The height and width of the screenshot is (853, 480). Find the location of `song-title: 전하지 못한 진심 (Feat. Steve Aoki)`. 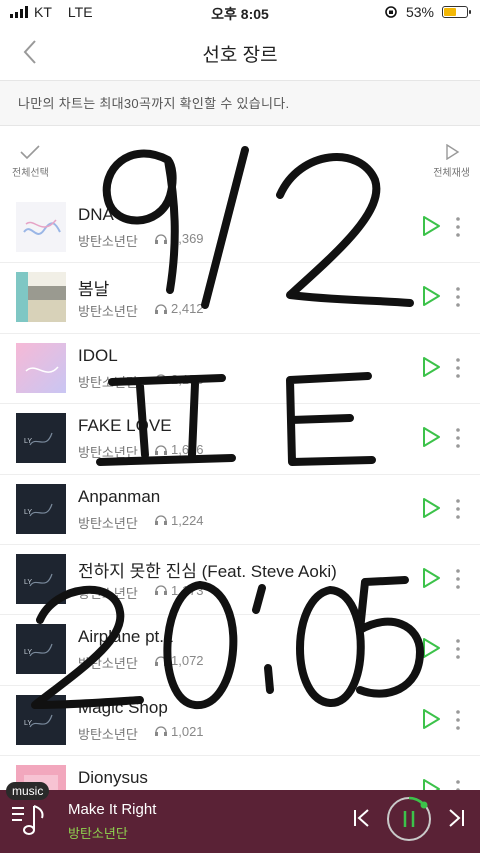

song-title: 전하지 못한 진심 (Feat. Steve Aoki) is located at coordinates (207, 571).